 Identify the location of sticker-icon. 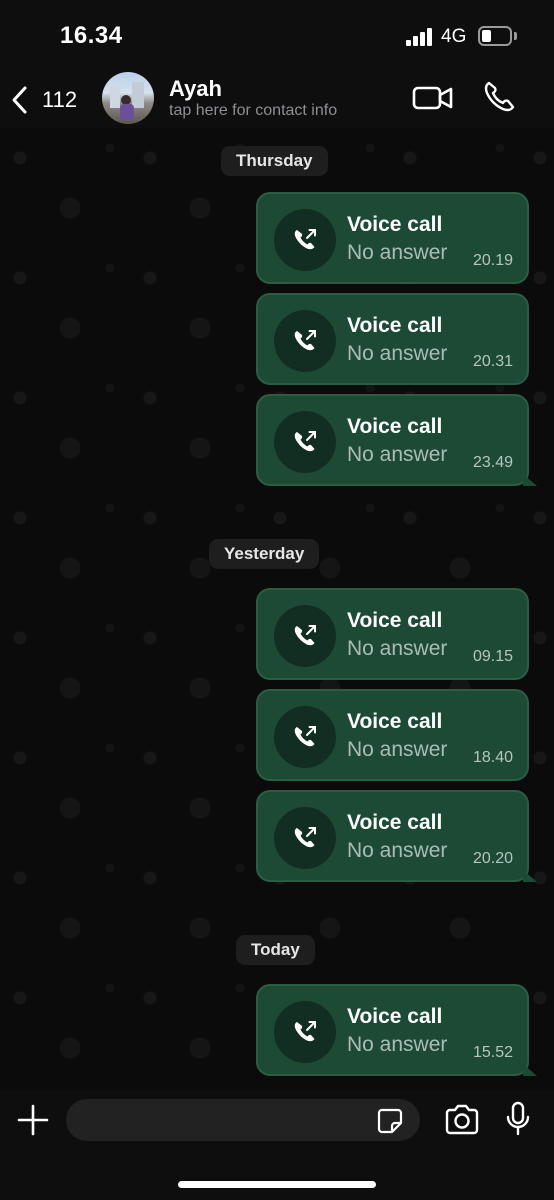
(390, 1121).